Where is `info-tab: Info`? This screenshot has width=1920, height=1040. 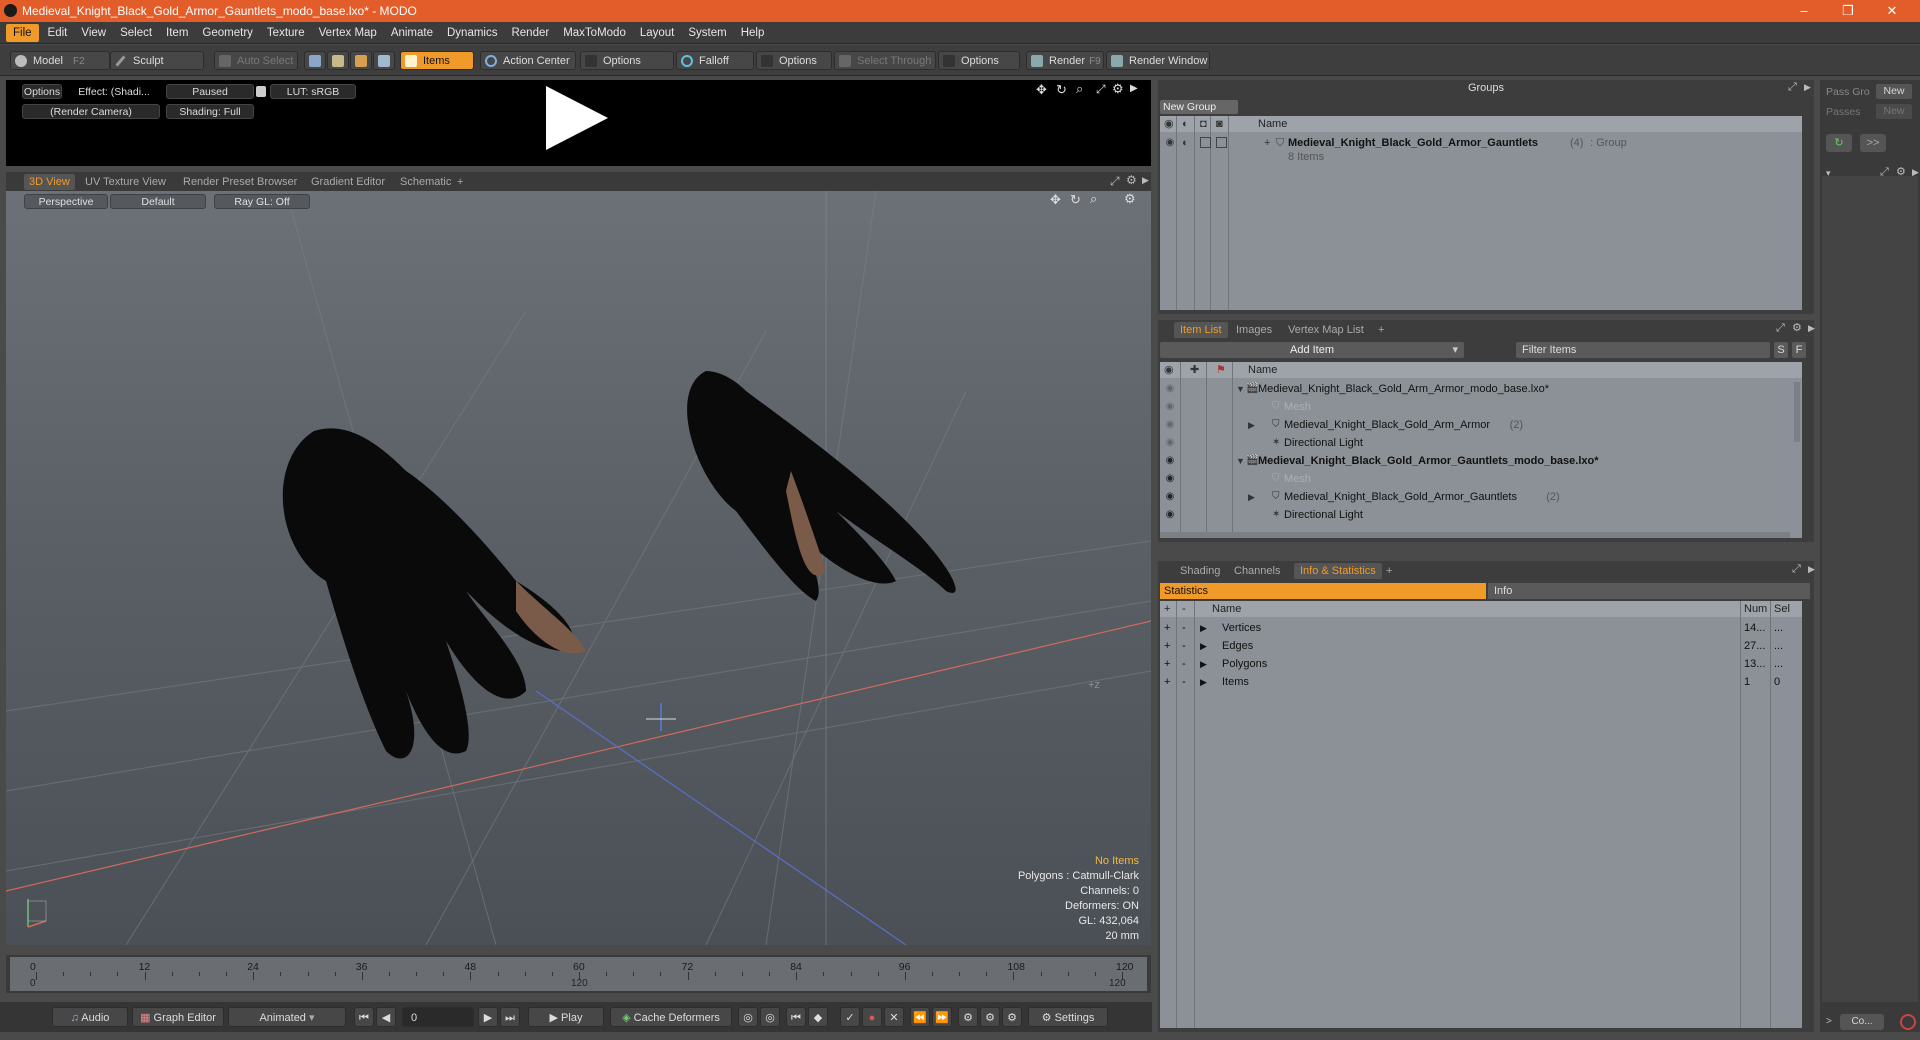 info-tab: Info is located at coordinates (1649, 591).